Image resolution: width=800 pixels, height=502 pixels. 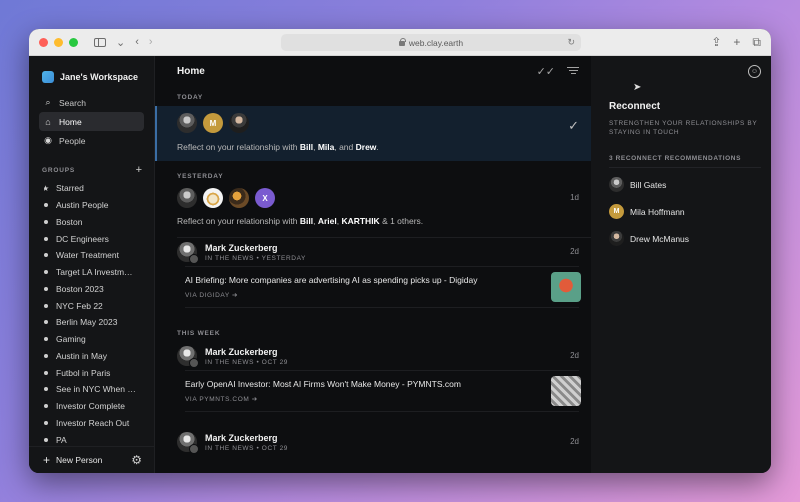 What do you see at coordinates (716, 42) in the screenshot?
I see `share-icon: ⇪` at bounding box center [716, 42].